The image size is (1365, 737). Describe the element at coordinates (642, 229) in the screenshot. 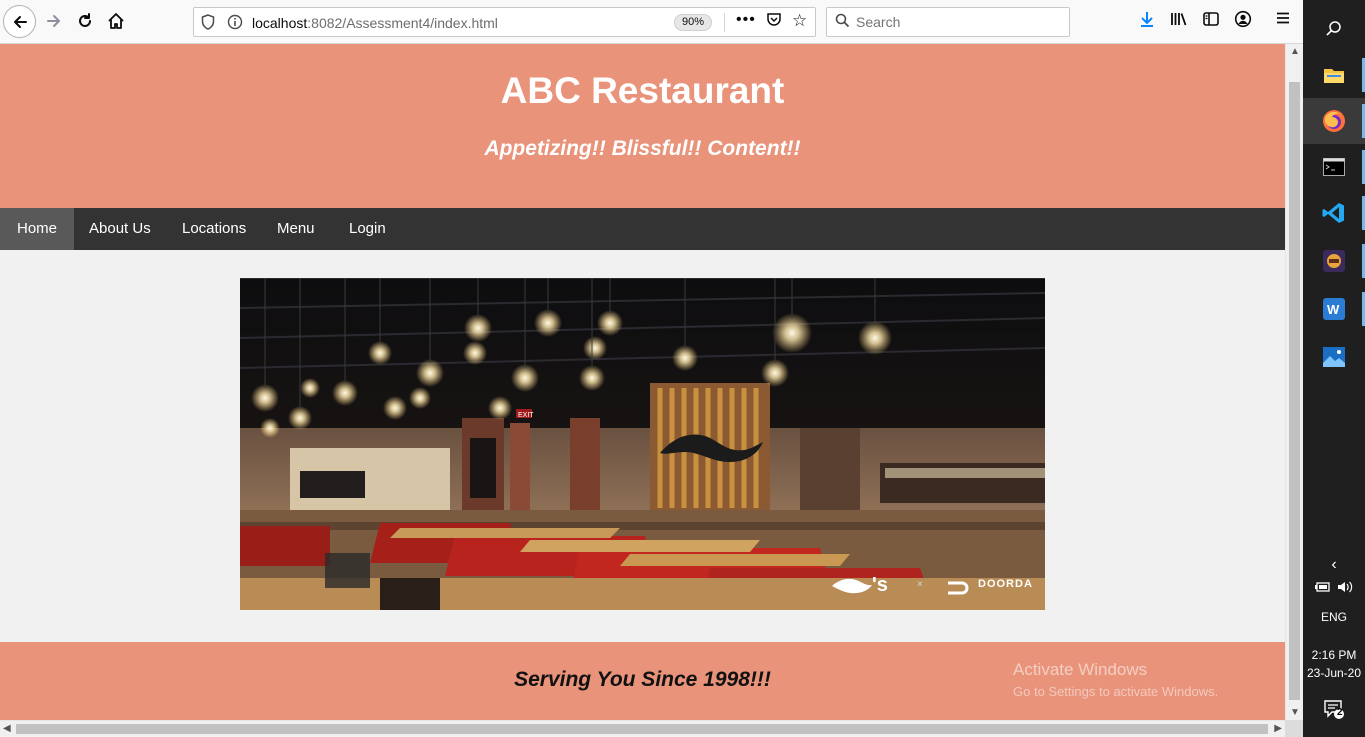

I see `main-nav: Home About Us Locations Menu Login` at that location.